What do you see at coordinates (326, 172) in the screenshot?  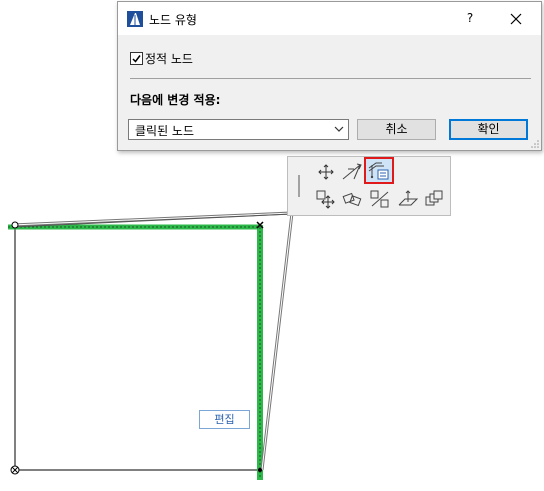 I see `drag-icon` at bounding box center [326, 172].